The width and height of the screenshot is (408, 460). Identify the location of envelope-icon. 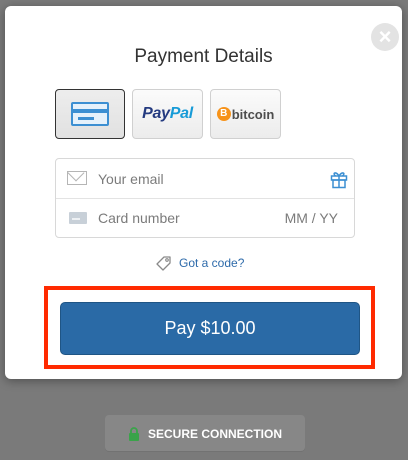
(77, 178).